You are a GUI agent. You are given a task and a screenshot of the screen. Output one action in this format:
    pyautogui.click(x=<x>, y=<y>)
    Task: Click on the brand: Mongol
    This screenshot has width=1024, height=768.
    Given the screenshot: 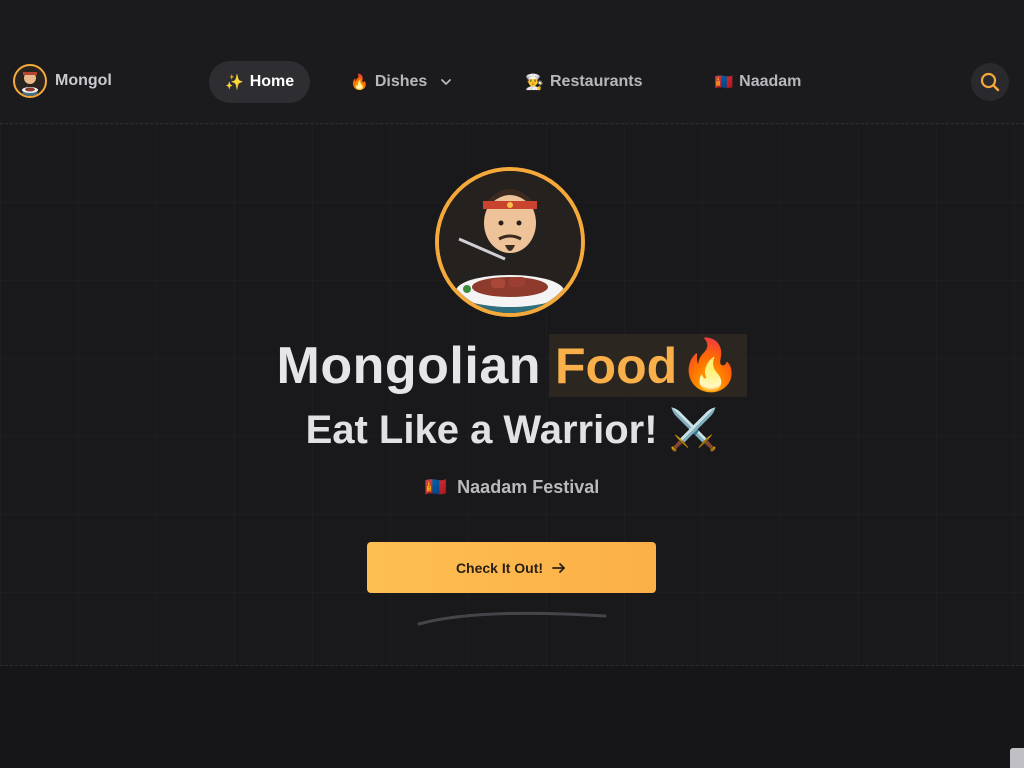 What is the action you would take?
    pyautogui.click(x=62, y=81)
    